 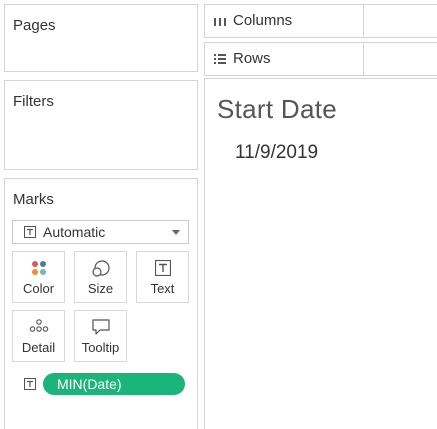 I want to click on size-icon, so click(x=100, y=268).